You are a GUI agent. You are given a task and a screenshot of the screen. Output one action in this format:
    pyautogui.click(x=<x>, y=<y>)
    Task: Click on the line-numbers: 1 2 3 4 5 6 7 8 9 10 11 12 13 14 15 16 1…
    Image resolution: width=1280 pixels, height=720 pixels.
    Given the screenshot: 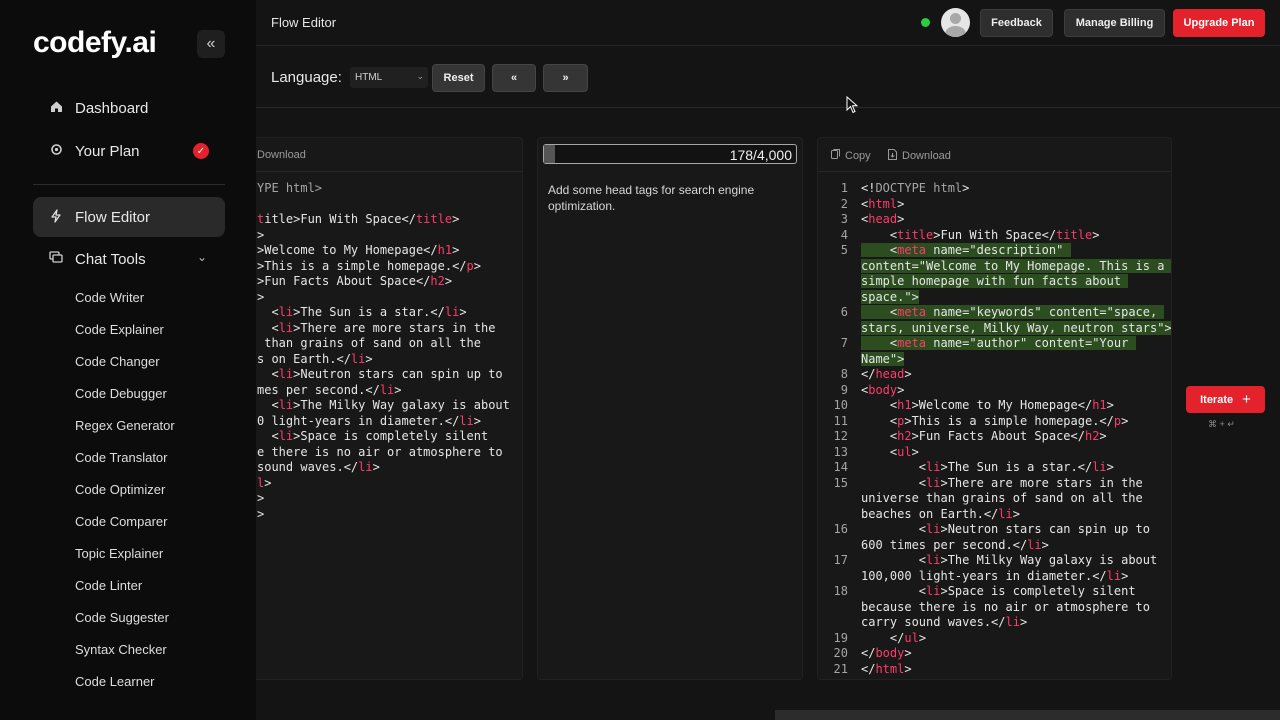 What is the action you would take?
    pyautogui.click(x=840, y=428)
    